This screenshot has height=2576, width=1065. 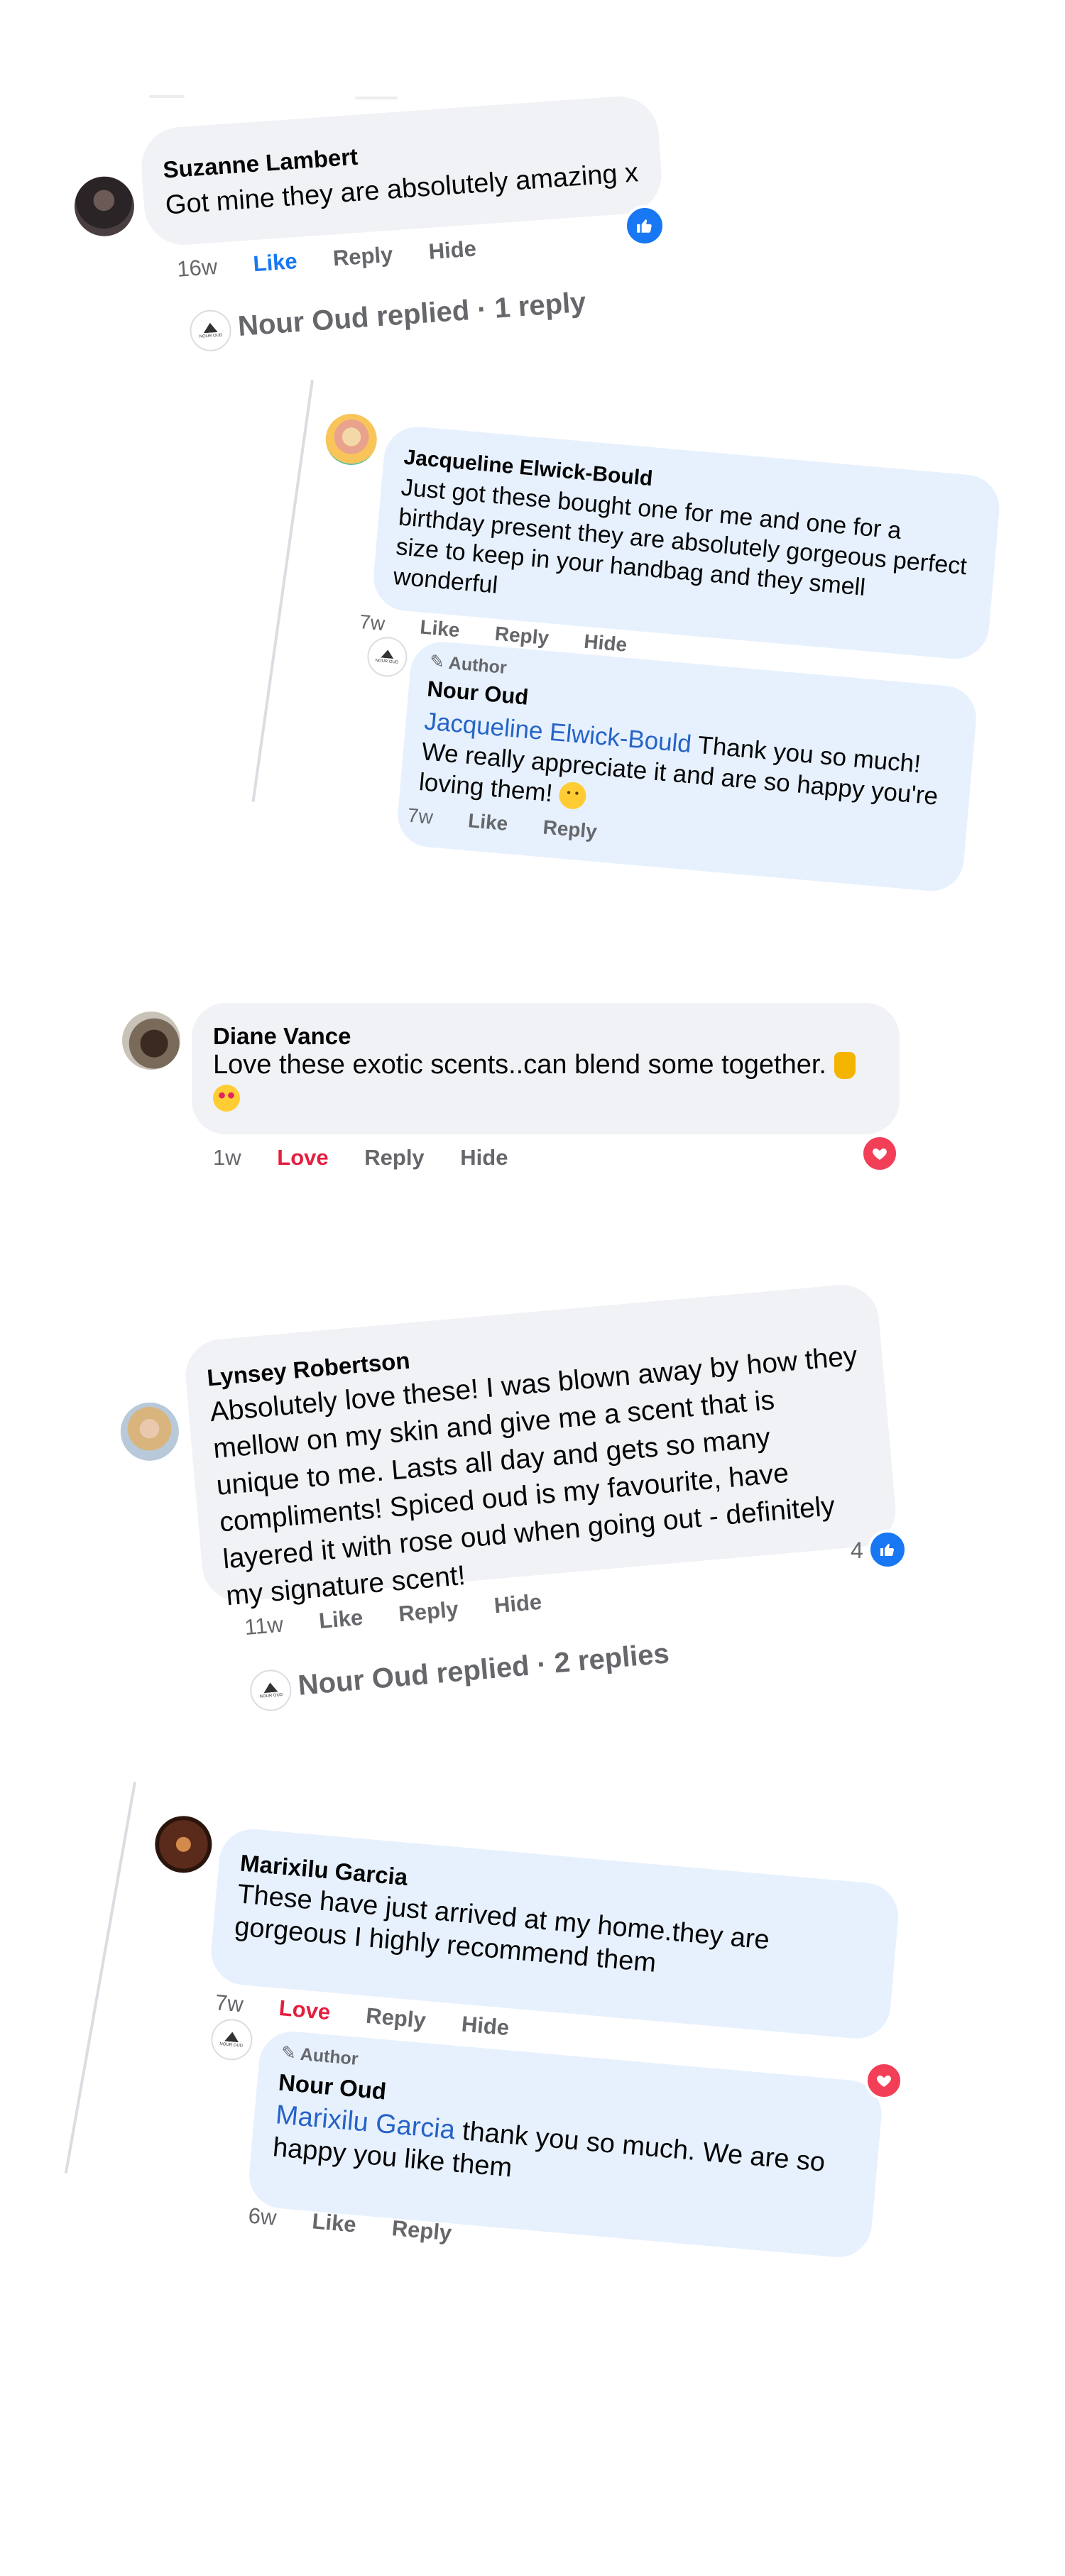 What do you see at coordinates (262, 2216) in the screenshot?
I see `comment-time: 6w` at bounding box center [262, 2216].